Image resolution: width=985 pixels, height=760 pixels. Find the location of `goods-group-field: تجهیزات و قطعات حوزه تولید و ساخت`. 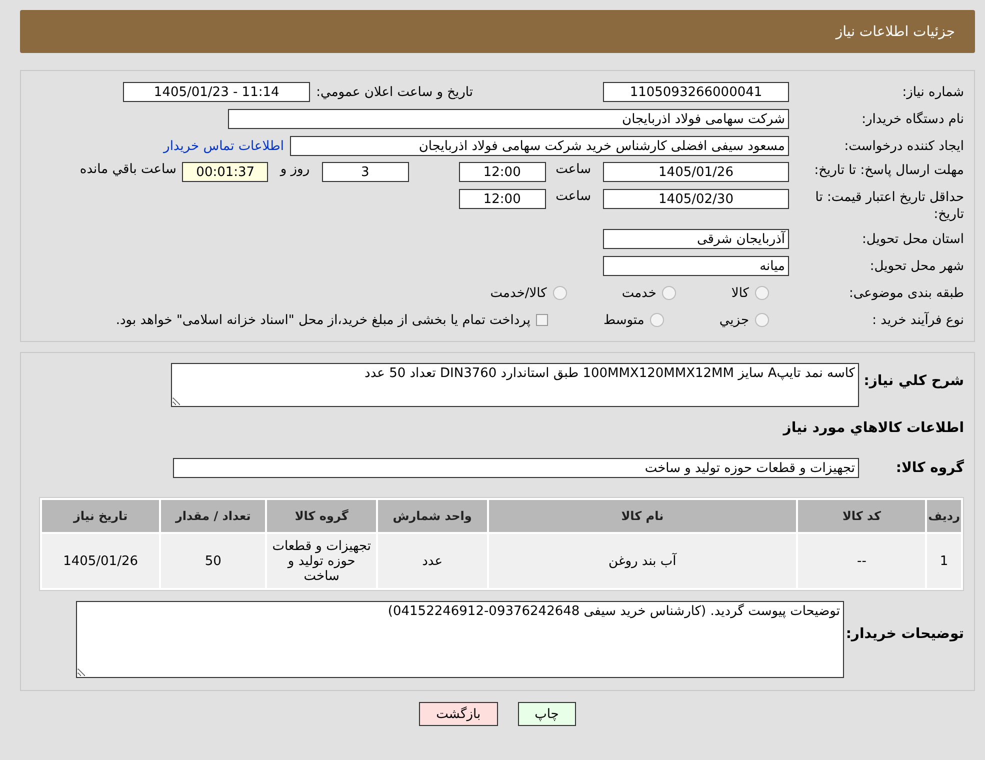

goods-group-field: تجهیزات و قطعات حوزه تولید و ساخت is located at coordinates (516, 468).